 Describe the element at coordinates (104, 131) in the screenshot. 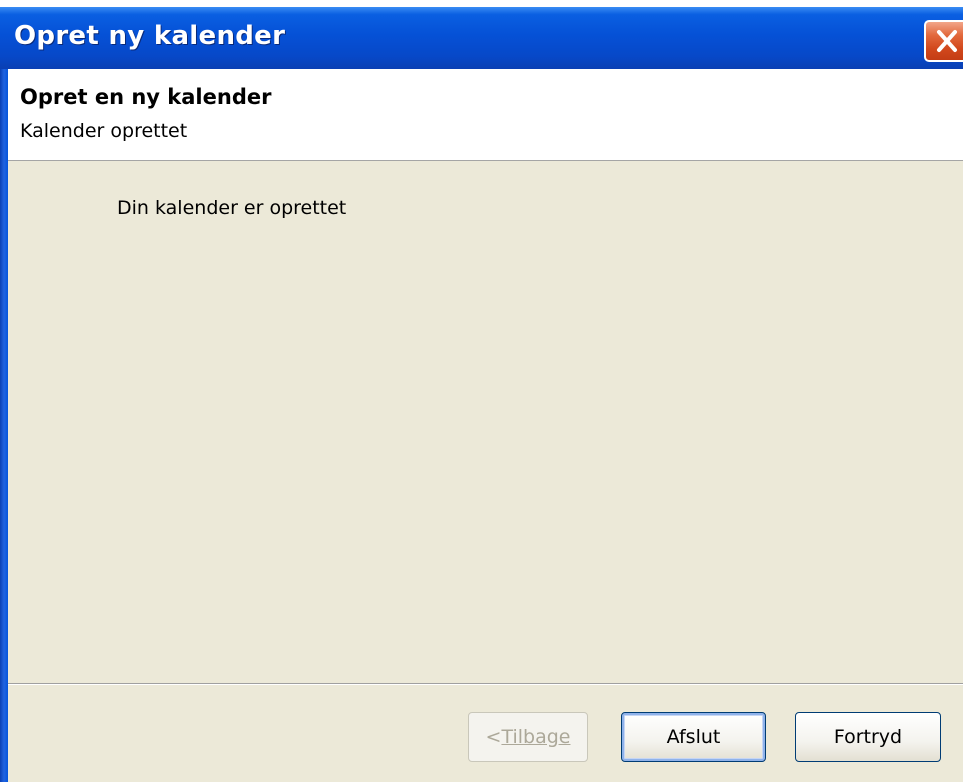

I see `wizard-page-subtitle: Kalender oprettet` at that location.